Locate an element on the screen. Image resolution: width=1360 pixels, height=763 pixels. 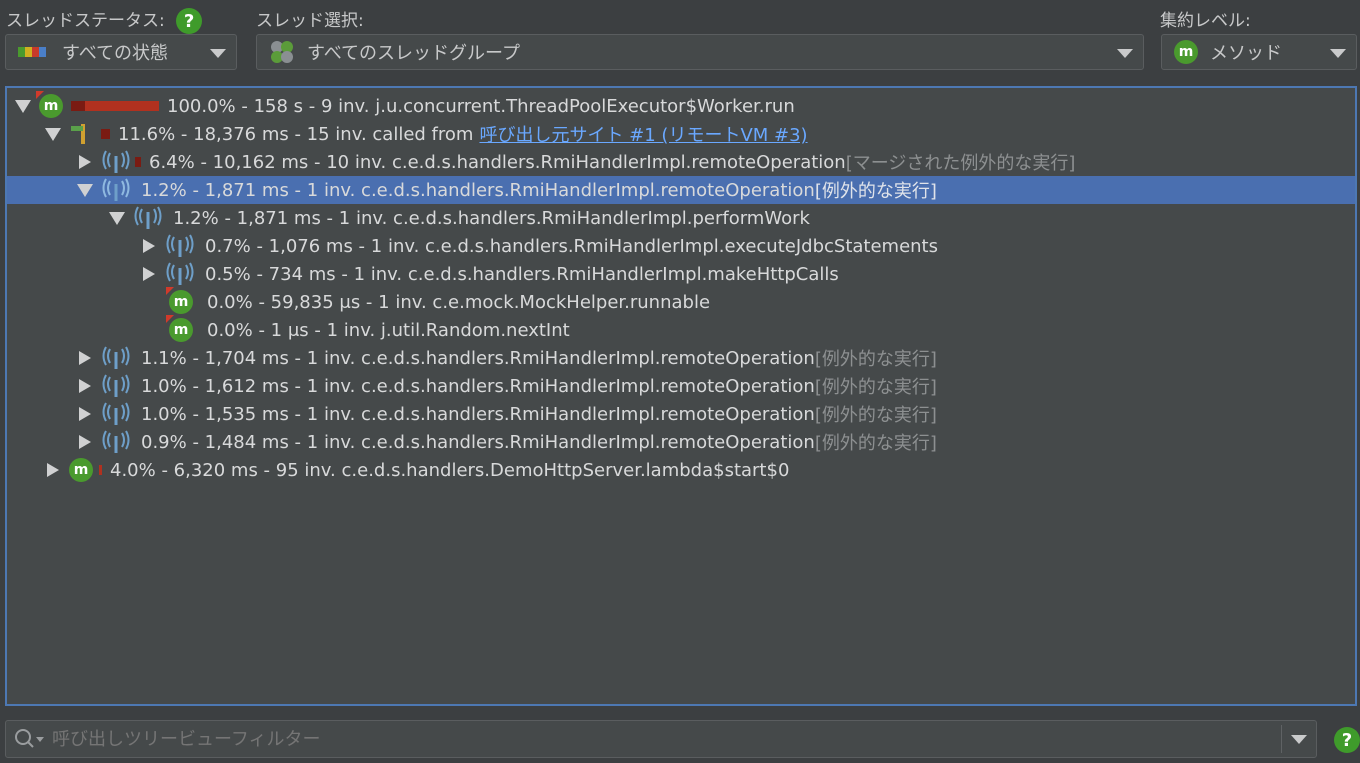
call-site-link: 呼び出し元サイト #1 (リモートVM #3) is located at coordinates (643, 134).